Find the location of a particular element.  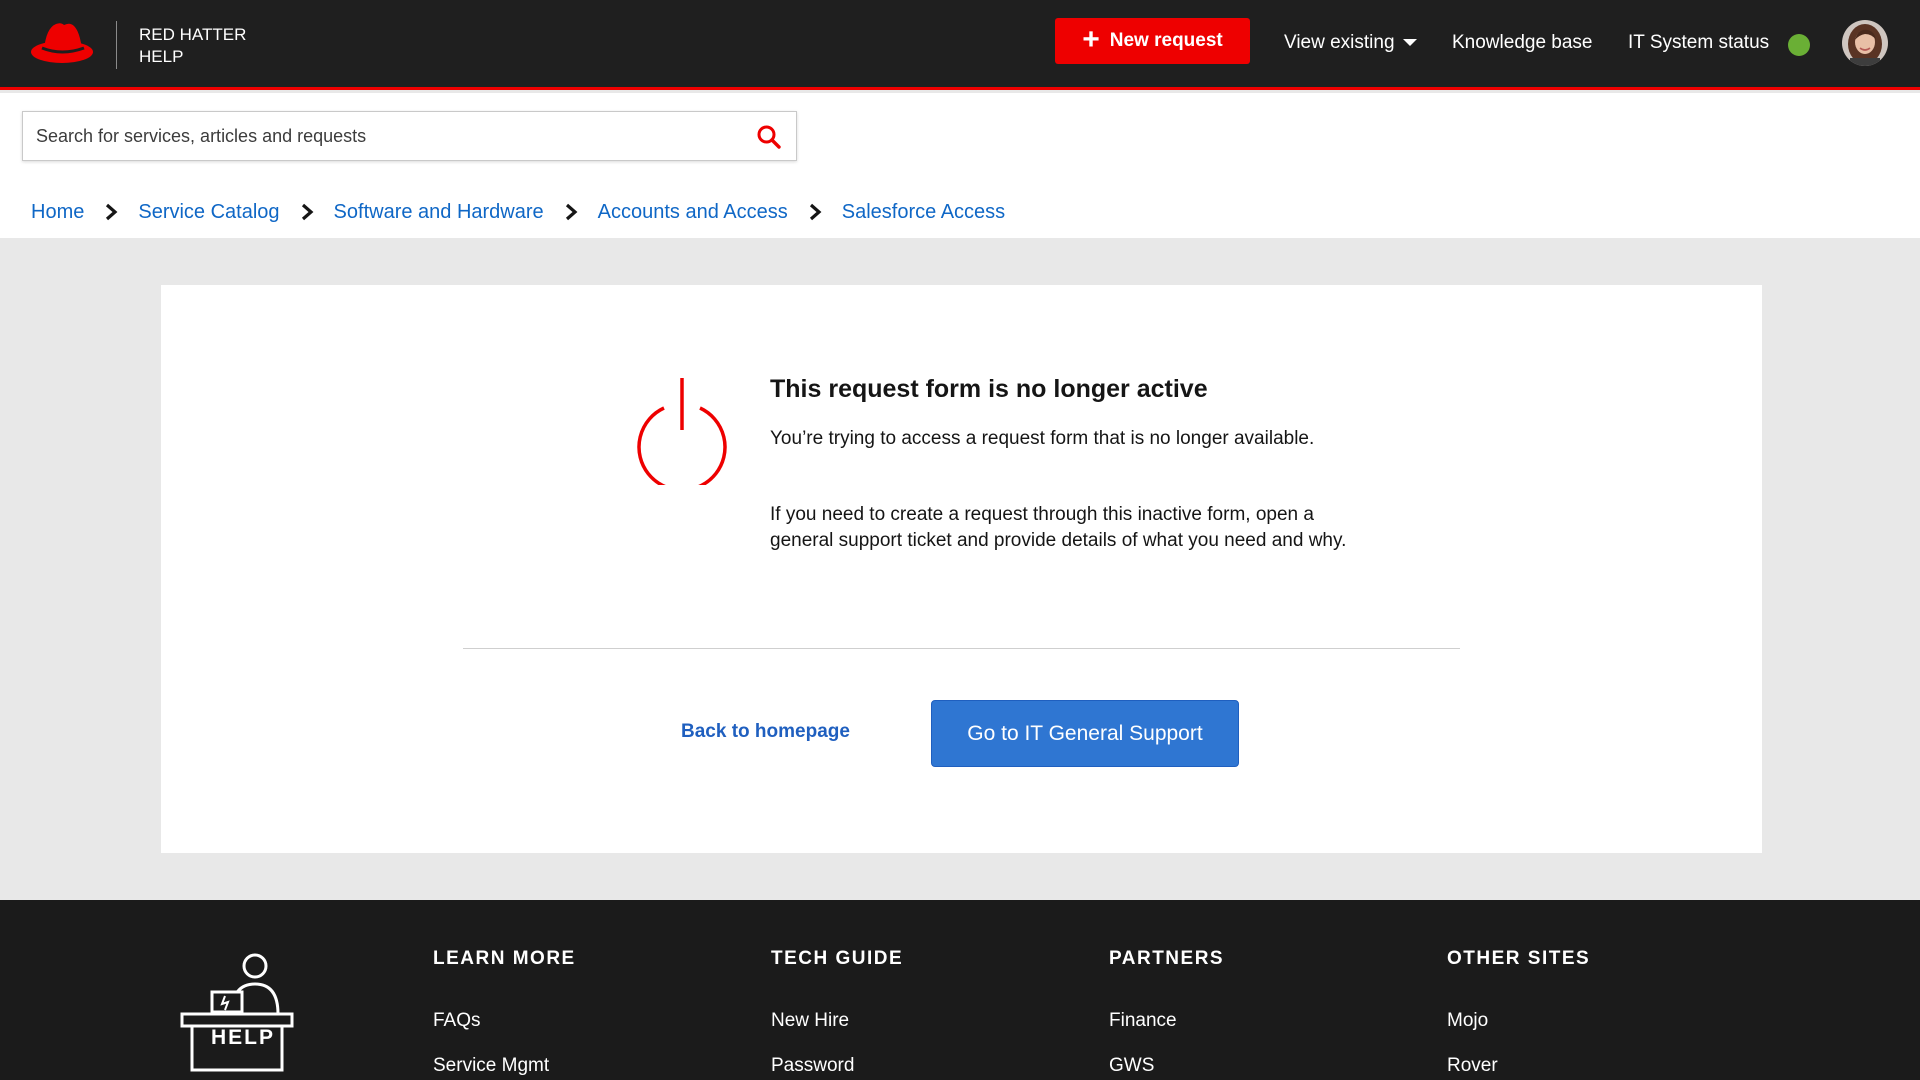

new-request-button: + New request is located at coordinates (1152, 41).